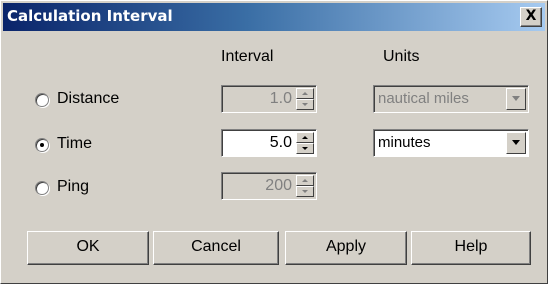 This screenshot has height=284, width=548. What do you see at coordinates (42, 100) in the screenshot?
I see `radio-distance-indicator` at bounding box center [42, 100].